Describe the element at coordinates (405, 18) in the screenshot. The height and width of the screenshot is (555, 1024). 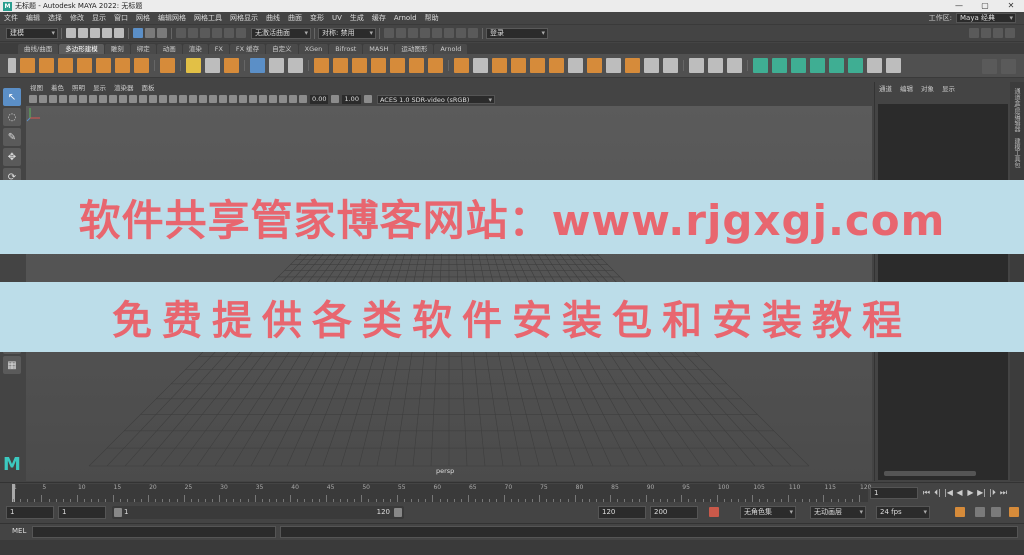
I see `menu-arnold: Arnold` at that location.